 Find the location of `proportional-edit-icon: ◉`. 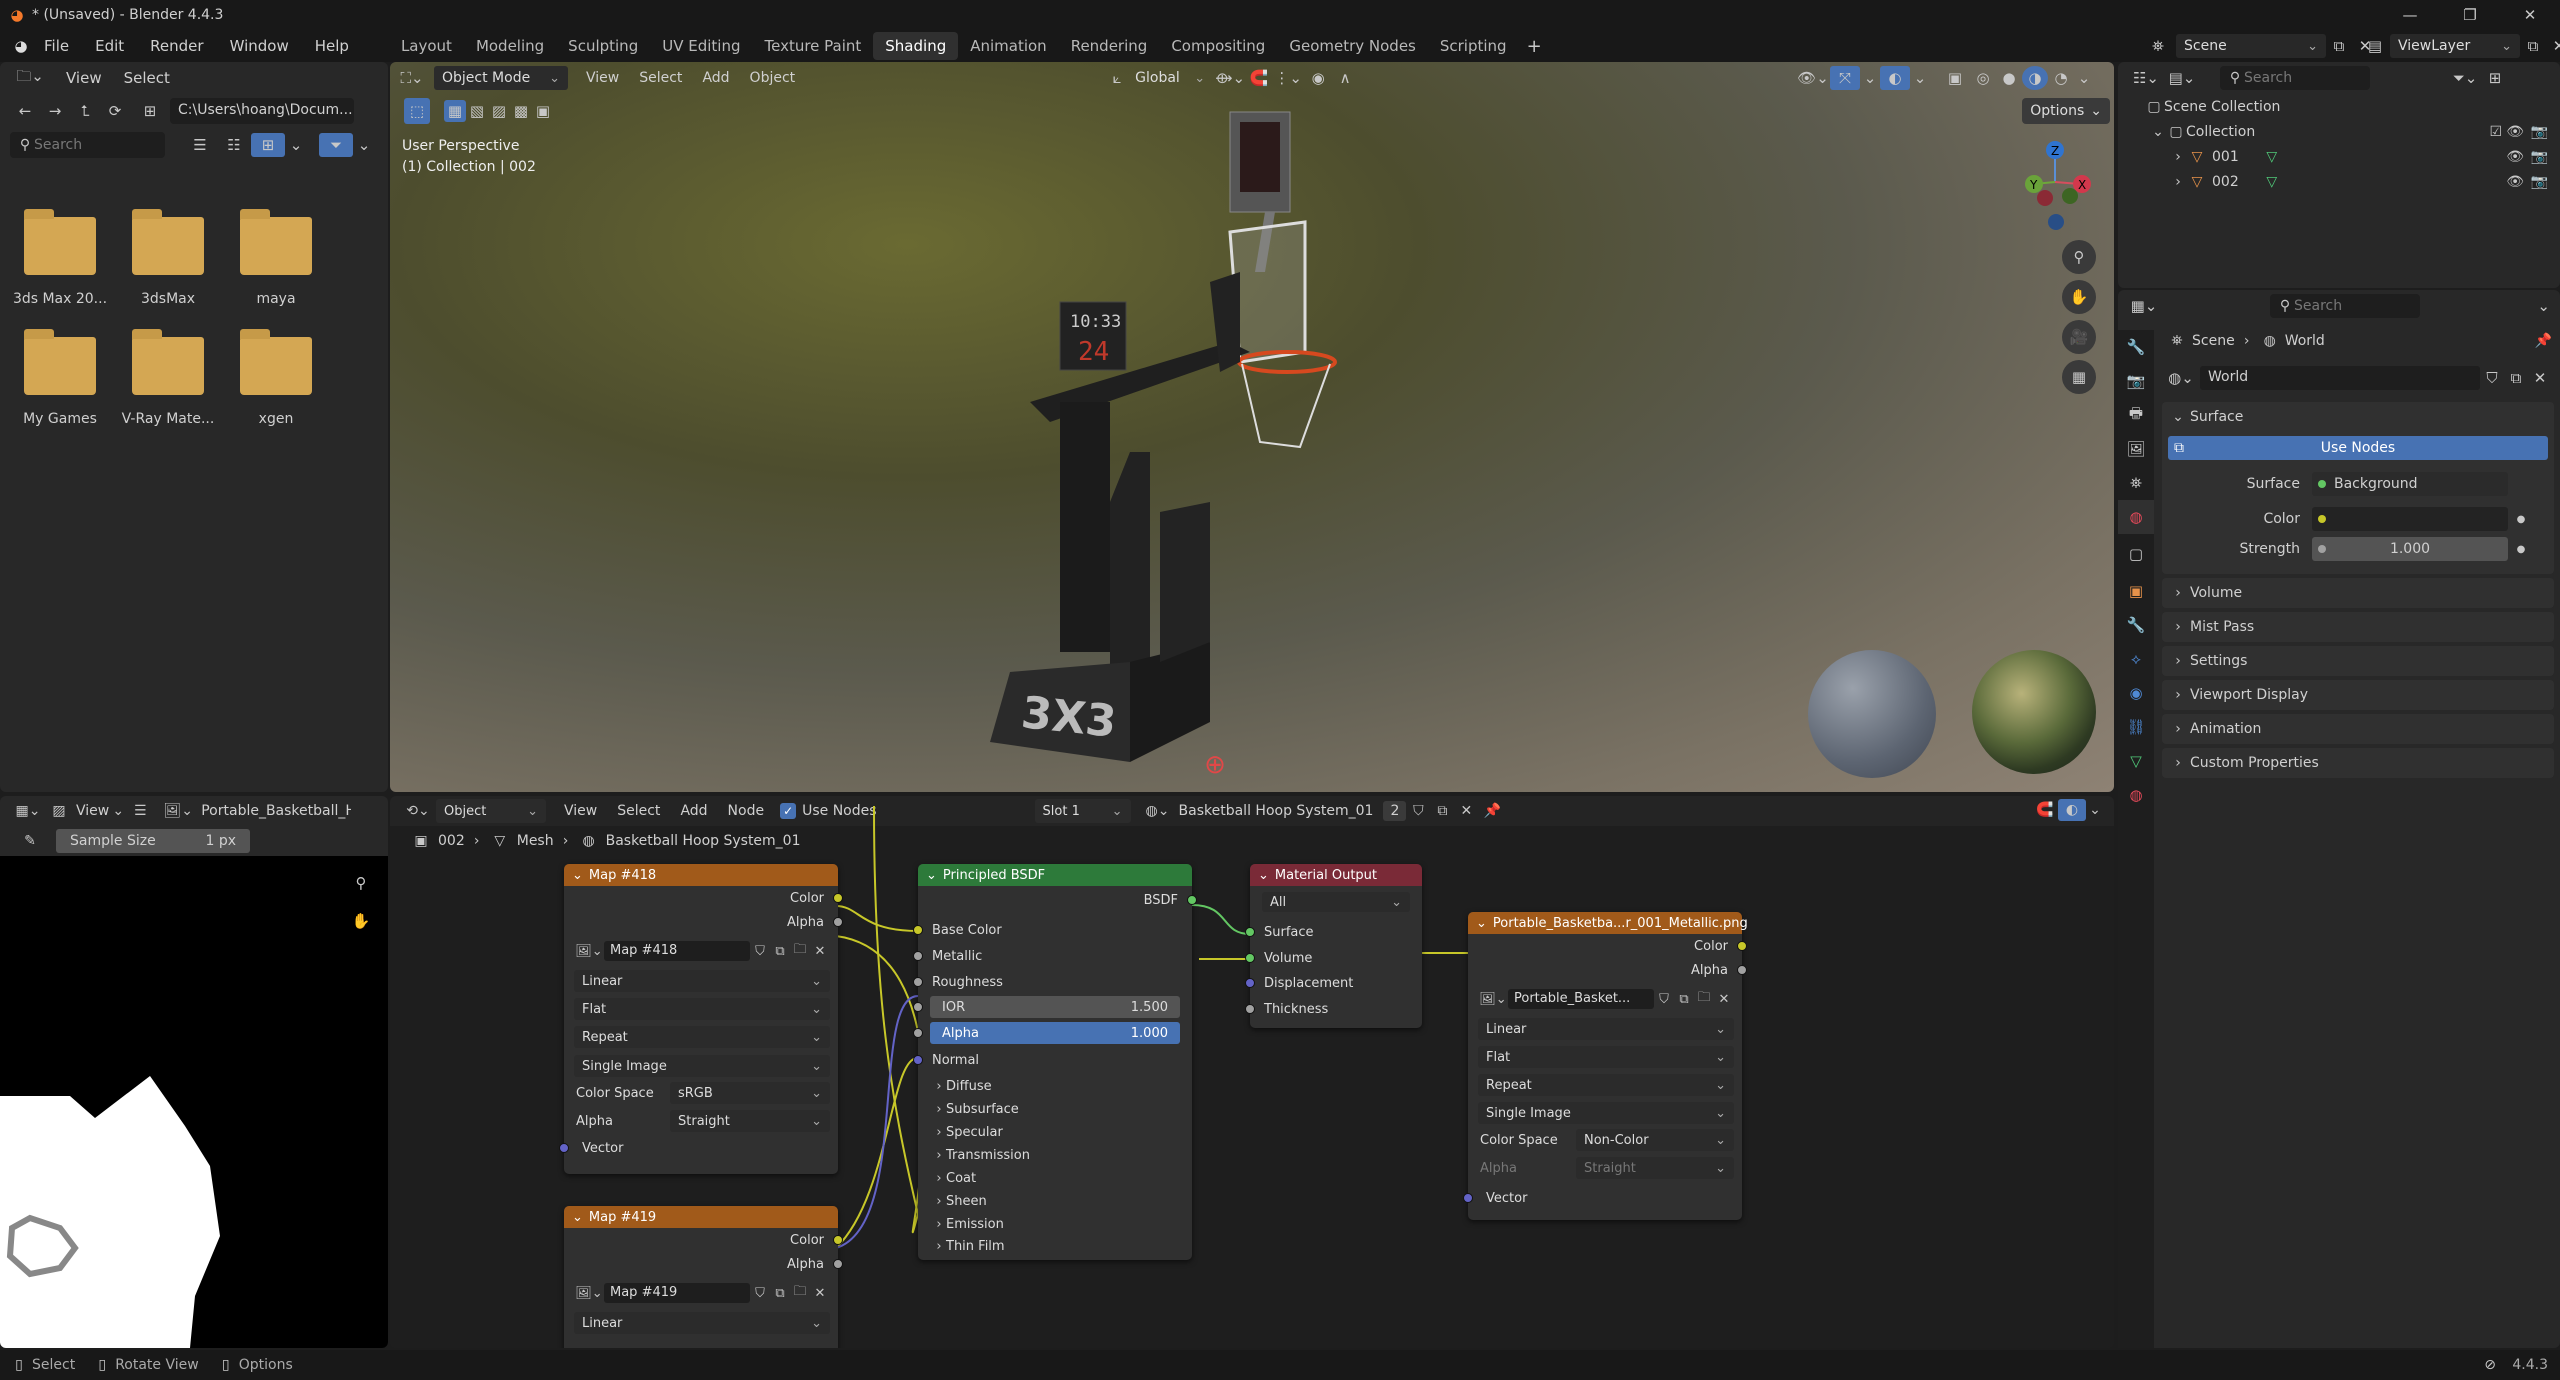

proportional-edit-icon: ◉ is located at coordinates (1318, 78).